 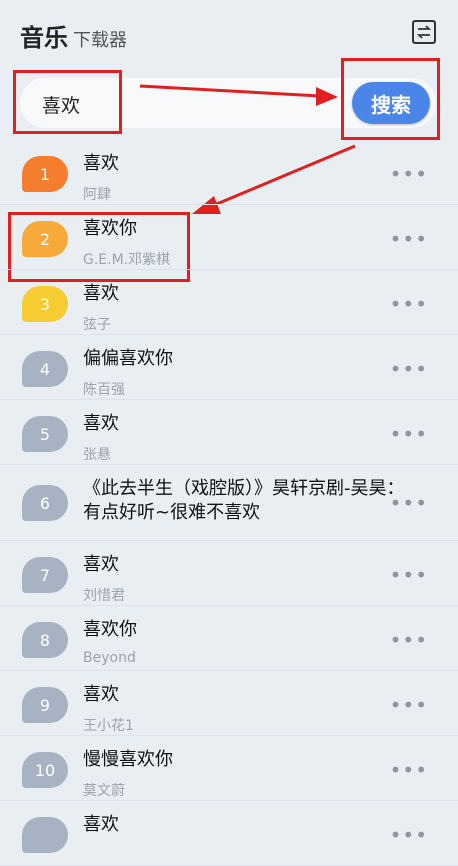 I want to click on song-title: 慢慢喜欢你, so click(x=128, y=759).